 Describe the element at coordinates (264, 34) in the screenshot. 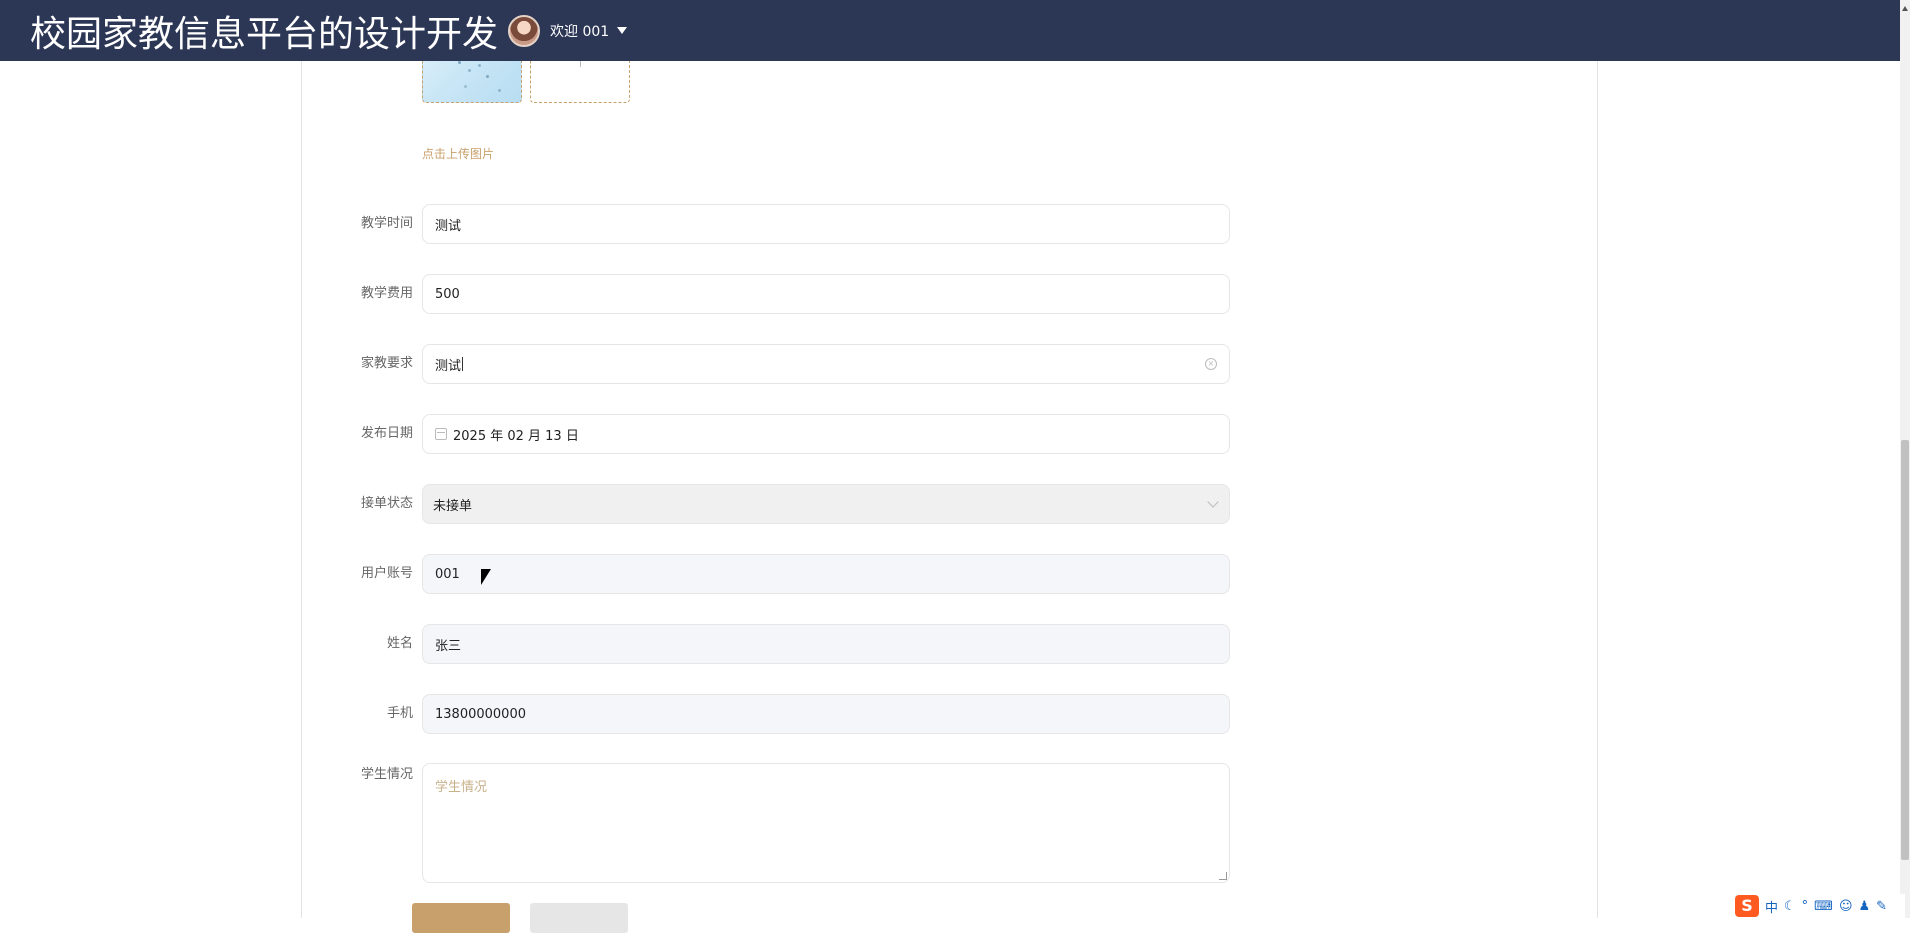

I see `app-title: 校园家教信息平台的设计开发` at that location.